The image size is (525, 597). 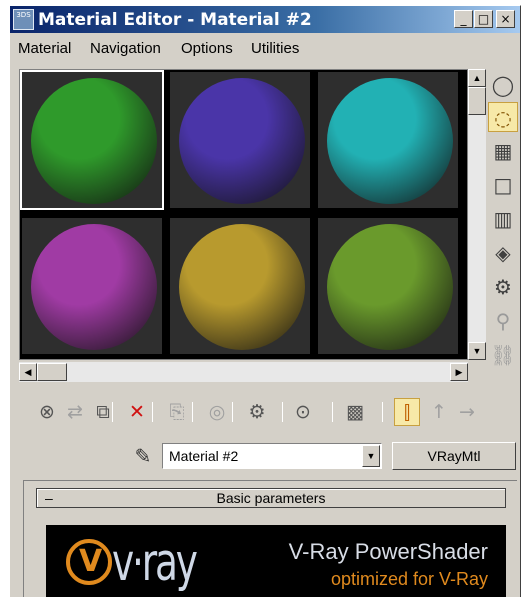 I want to click on make-preview-icon: ◈, so click(x=503, y=253).